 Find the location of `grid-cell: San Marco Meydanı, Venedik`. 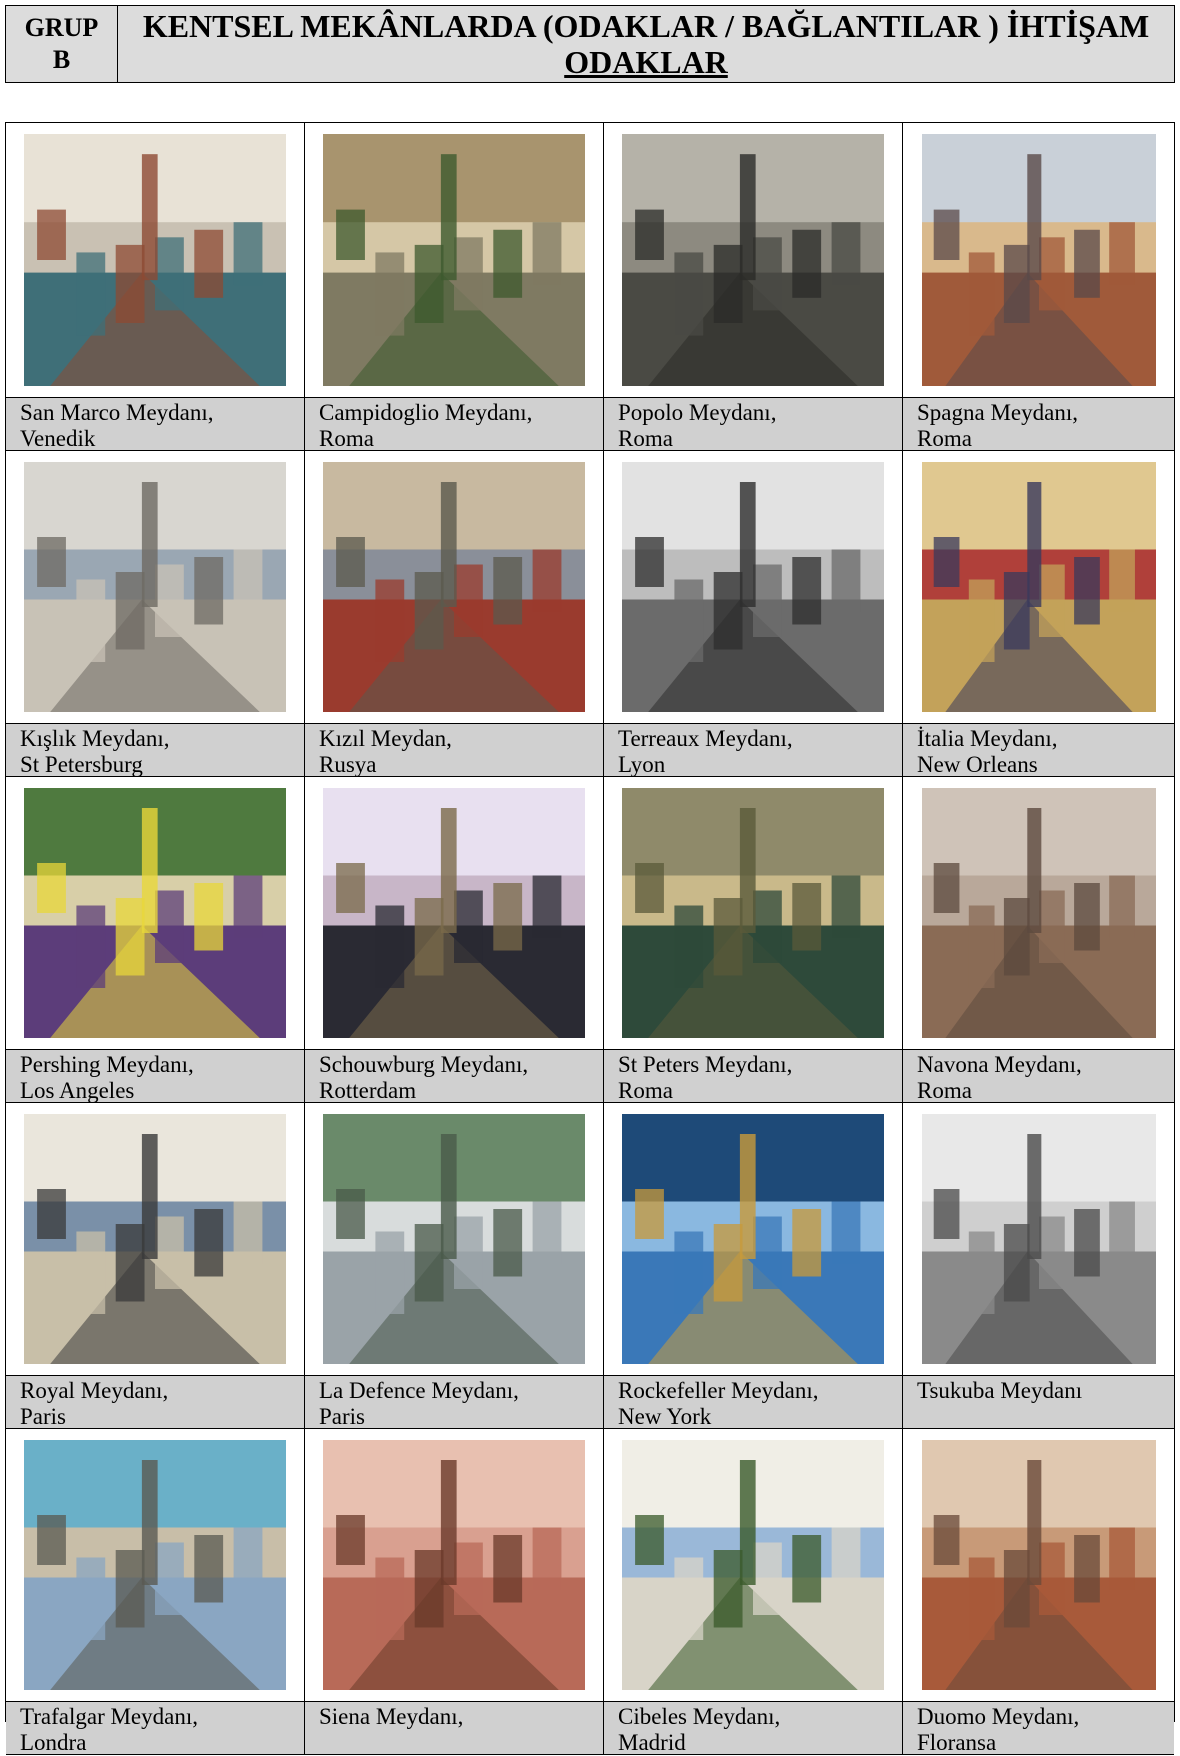

grid-cell: San Marco Meydanı, Venedik is located at coordinates (155, 287).